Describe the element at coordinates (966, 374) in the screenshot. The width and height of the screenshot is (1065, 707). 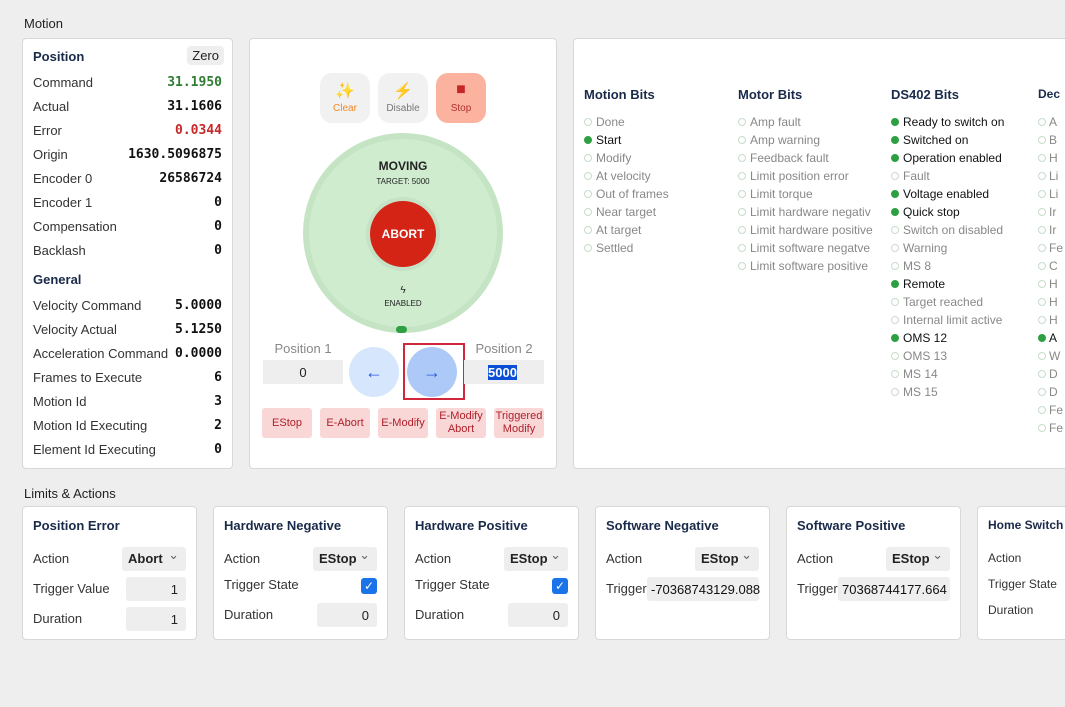
I see `status-bit: MS 14` at that location.